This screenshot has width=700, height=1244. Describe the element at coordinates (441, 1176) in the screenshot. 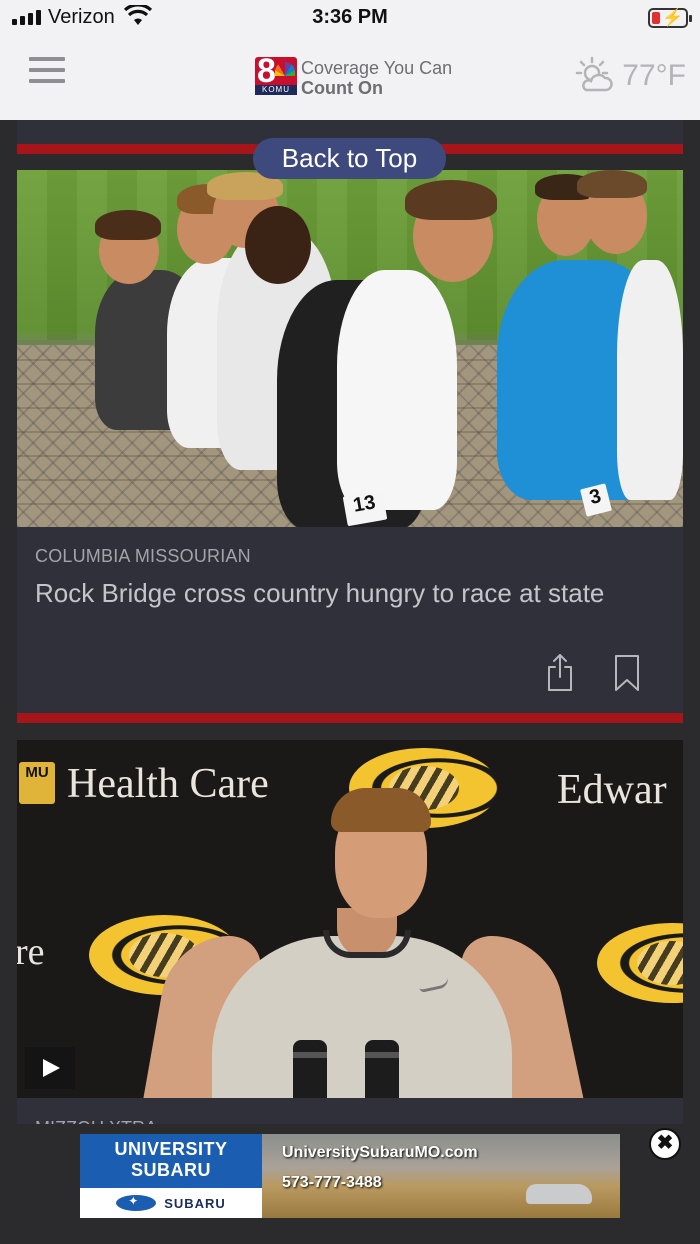

I see `ad-image-panel: UniversitySubaruMO.com 573-777-3488` at that location.